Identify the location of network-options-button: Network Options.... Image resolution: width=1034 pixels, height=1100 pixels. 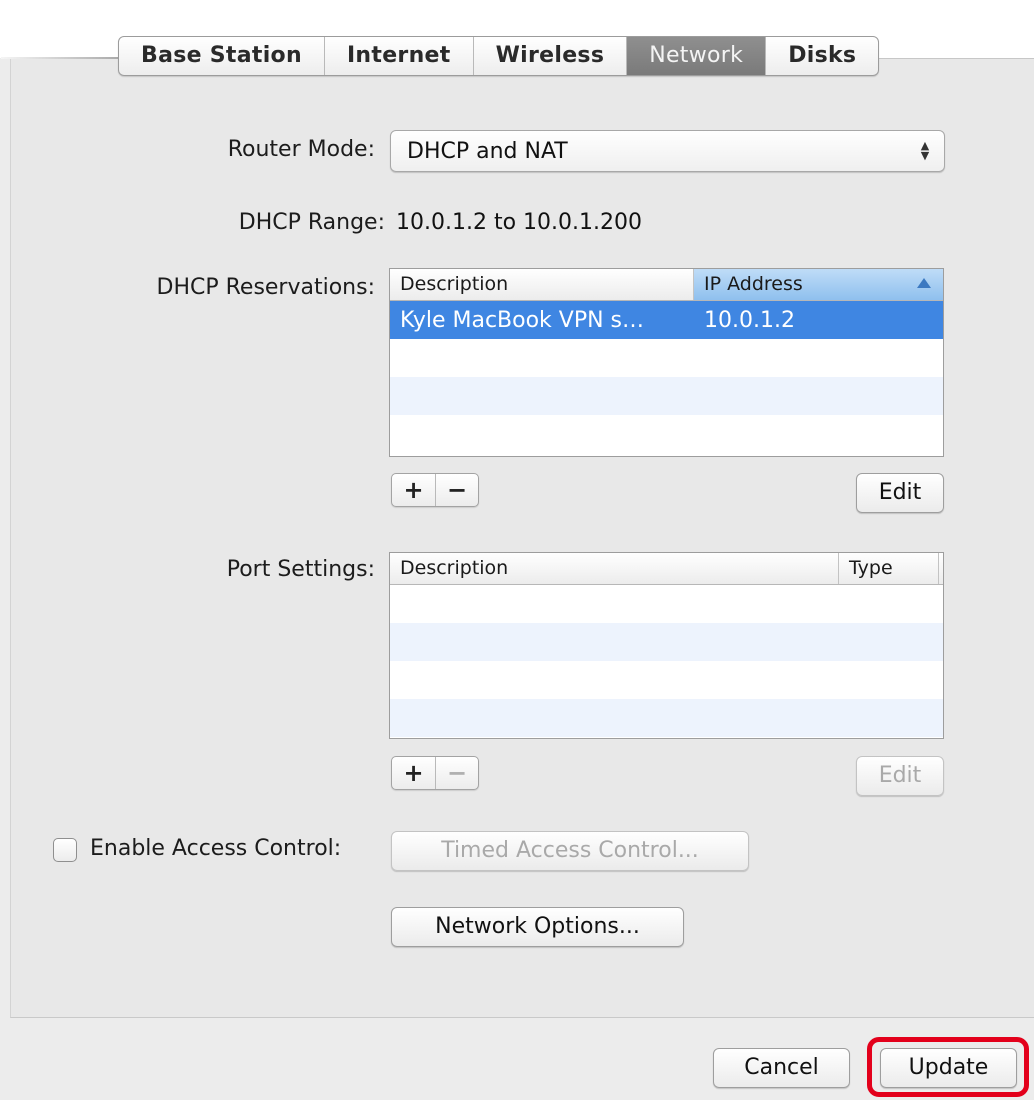
(537, 927).